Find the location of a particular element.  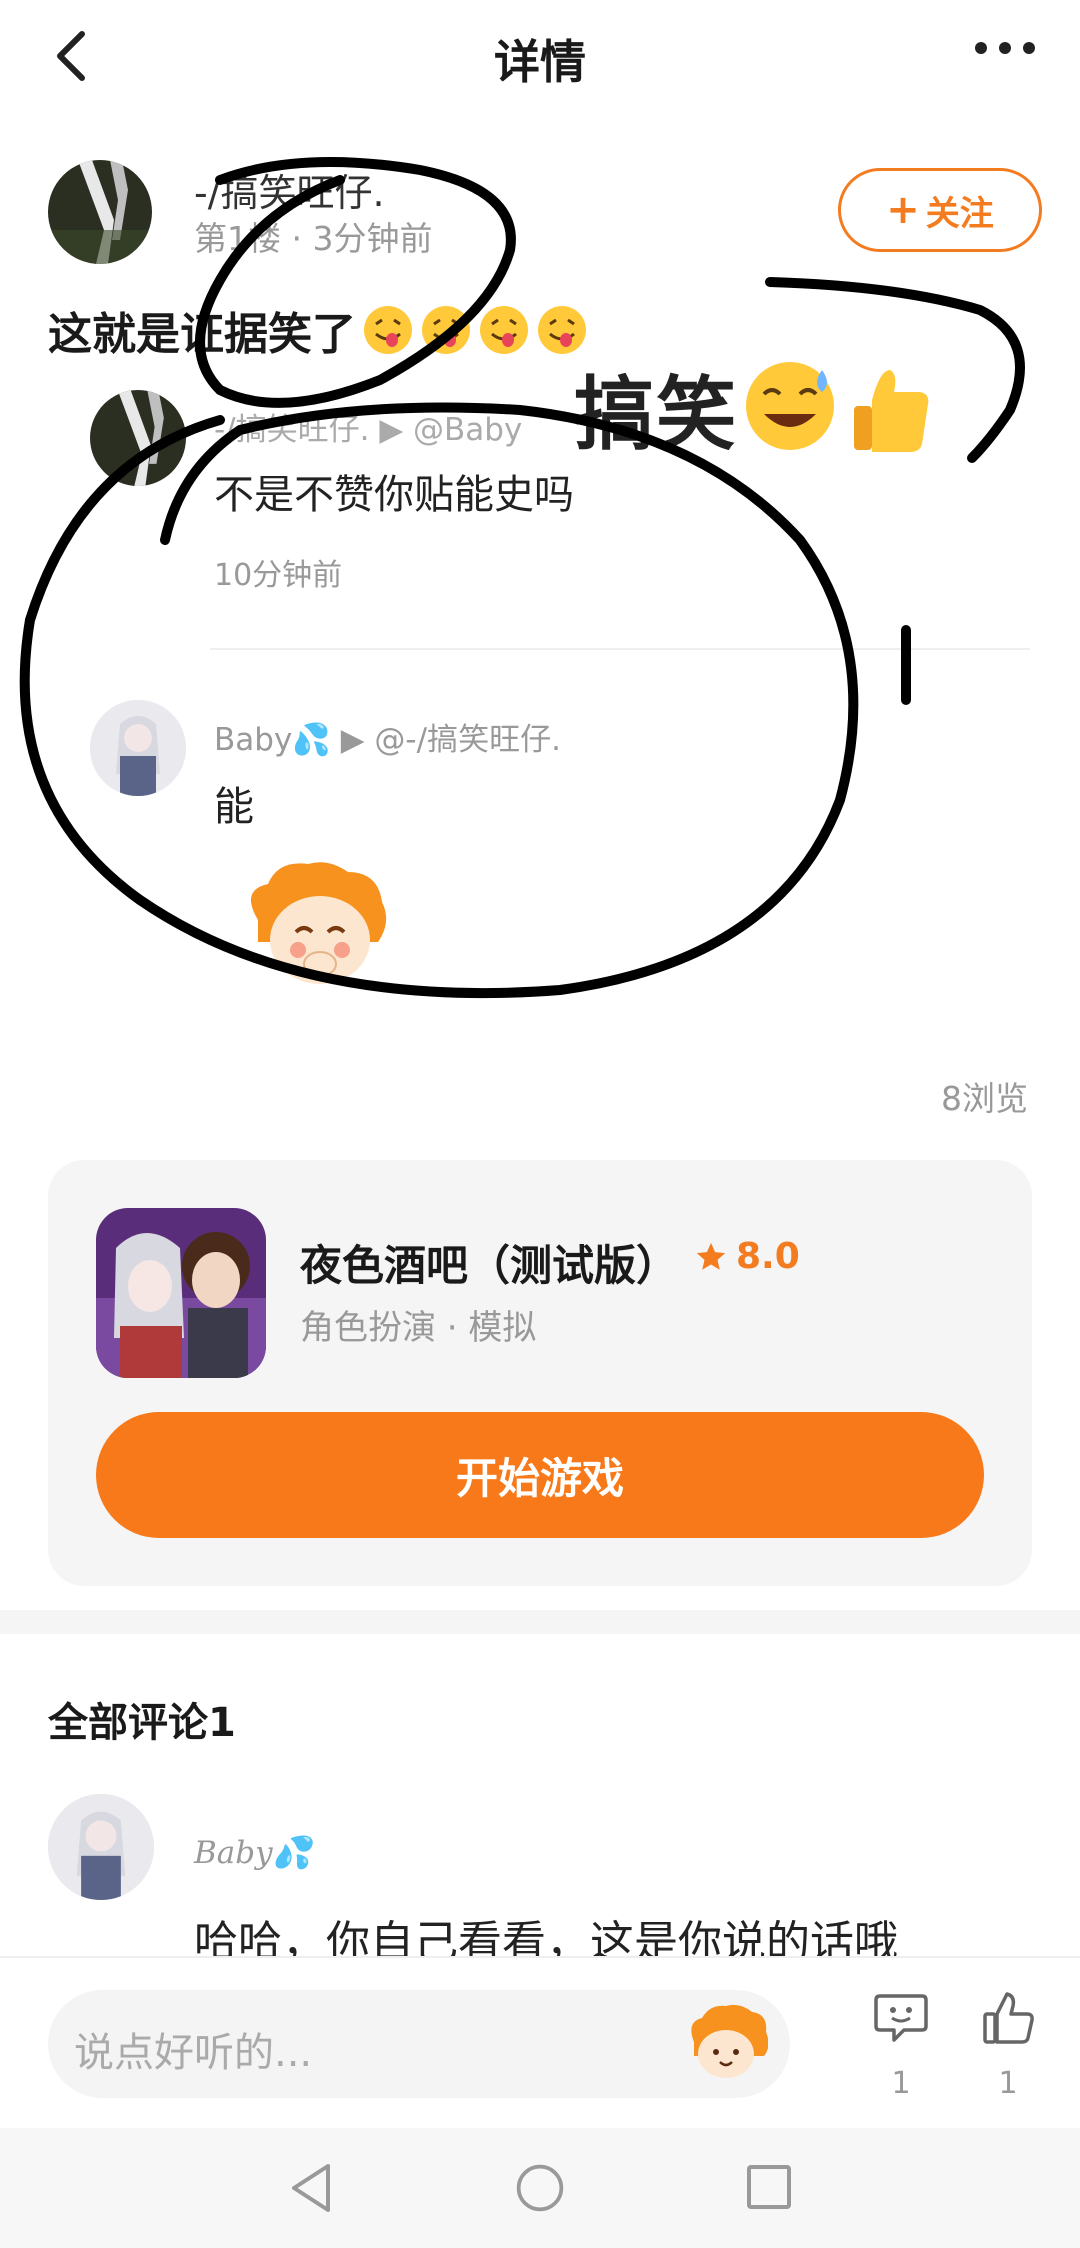

author-avatar is located at coordinates (100, 212).